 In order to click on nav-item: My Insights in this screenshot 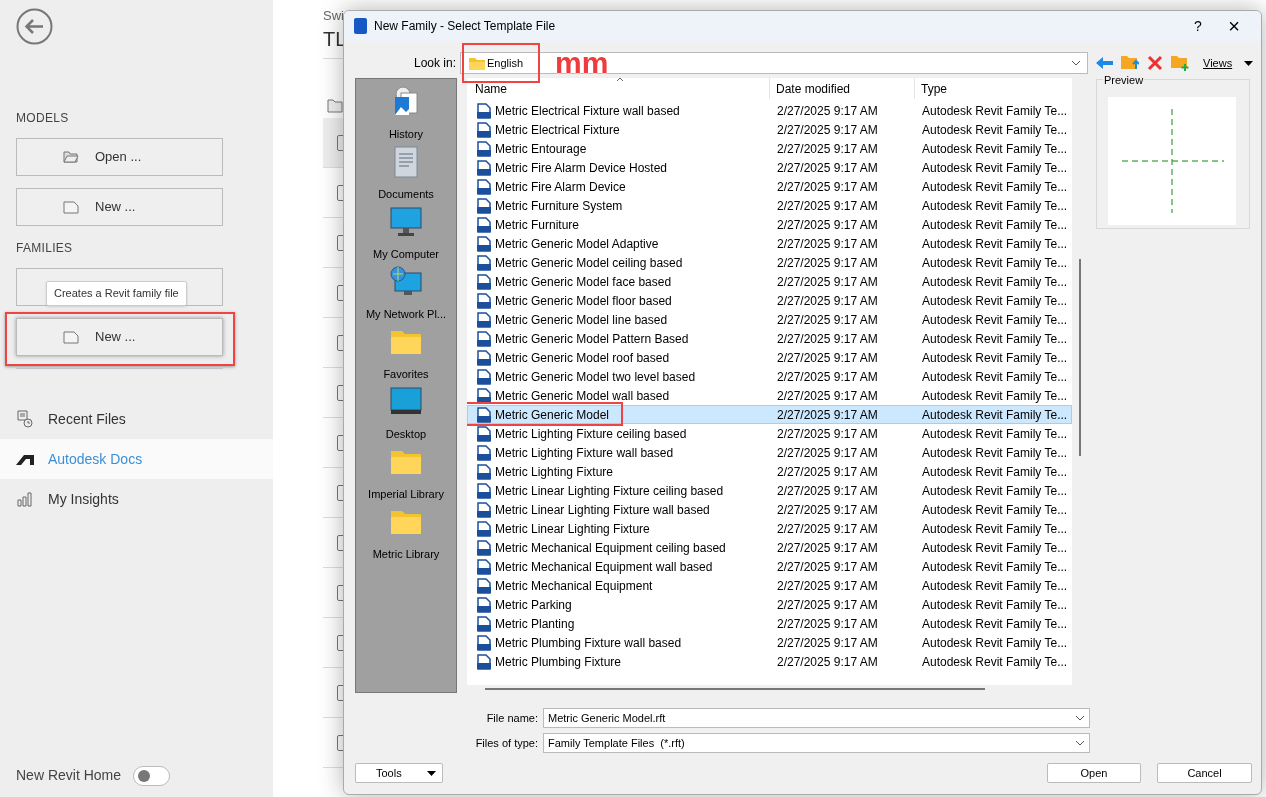, I will do `click(136, 499)`.